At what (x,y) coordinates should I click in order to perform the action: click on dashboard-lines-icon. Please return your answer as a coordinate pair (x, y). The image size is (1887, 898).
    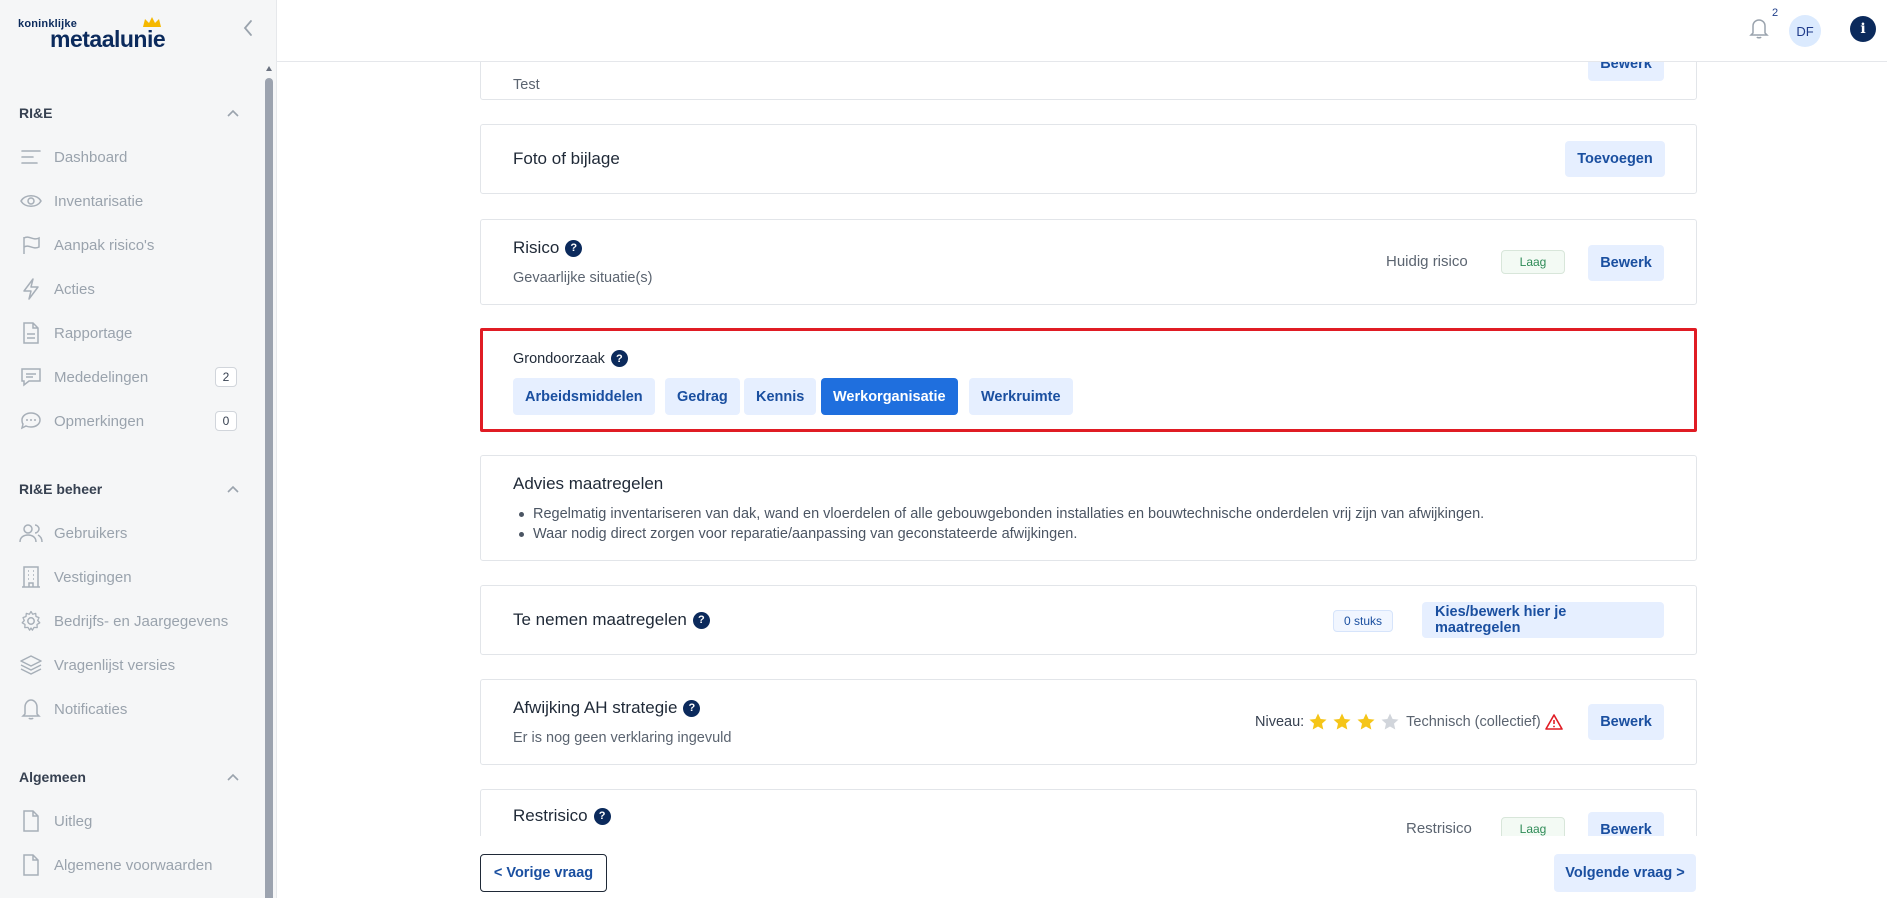
    Looking at the image, I should click on (31, 157).